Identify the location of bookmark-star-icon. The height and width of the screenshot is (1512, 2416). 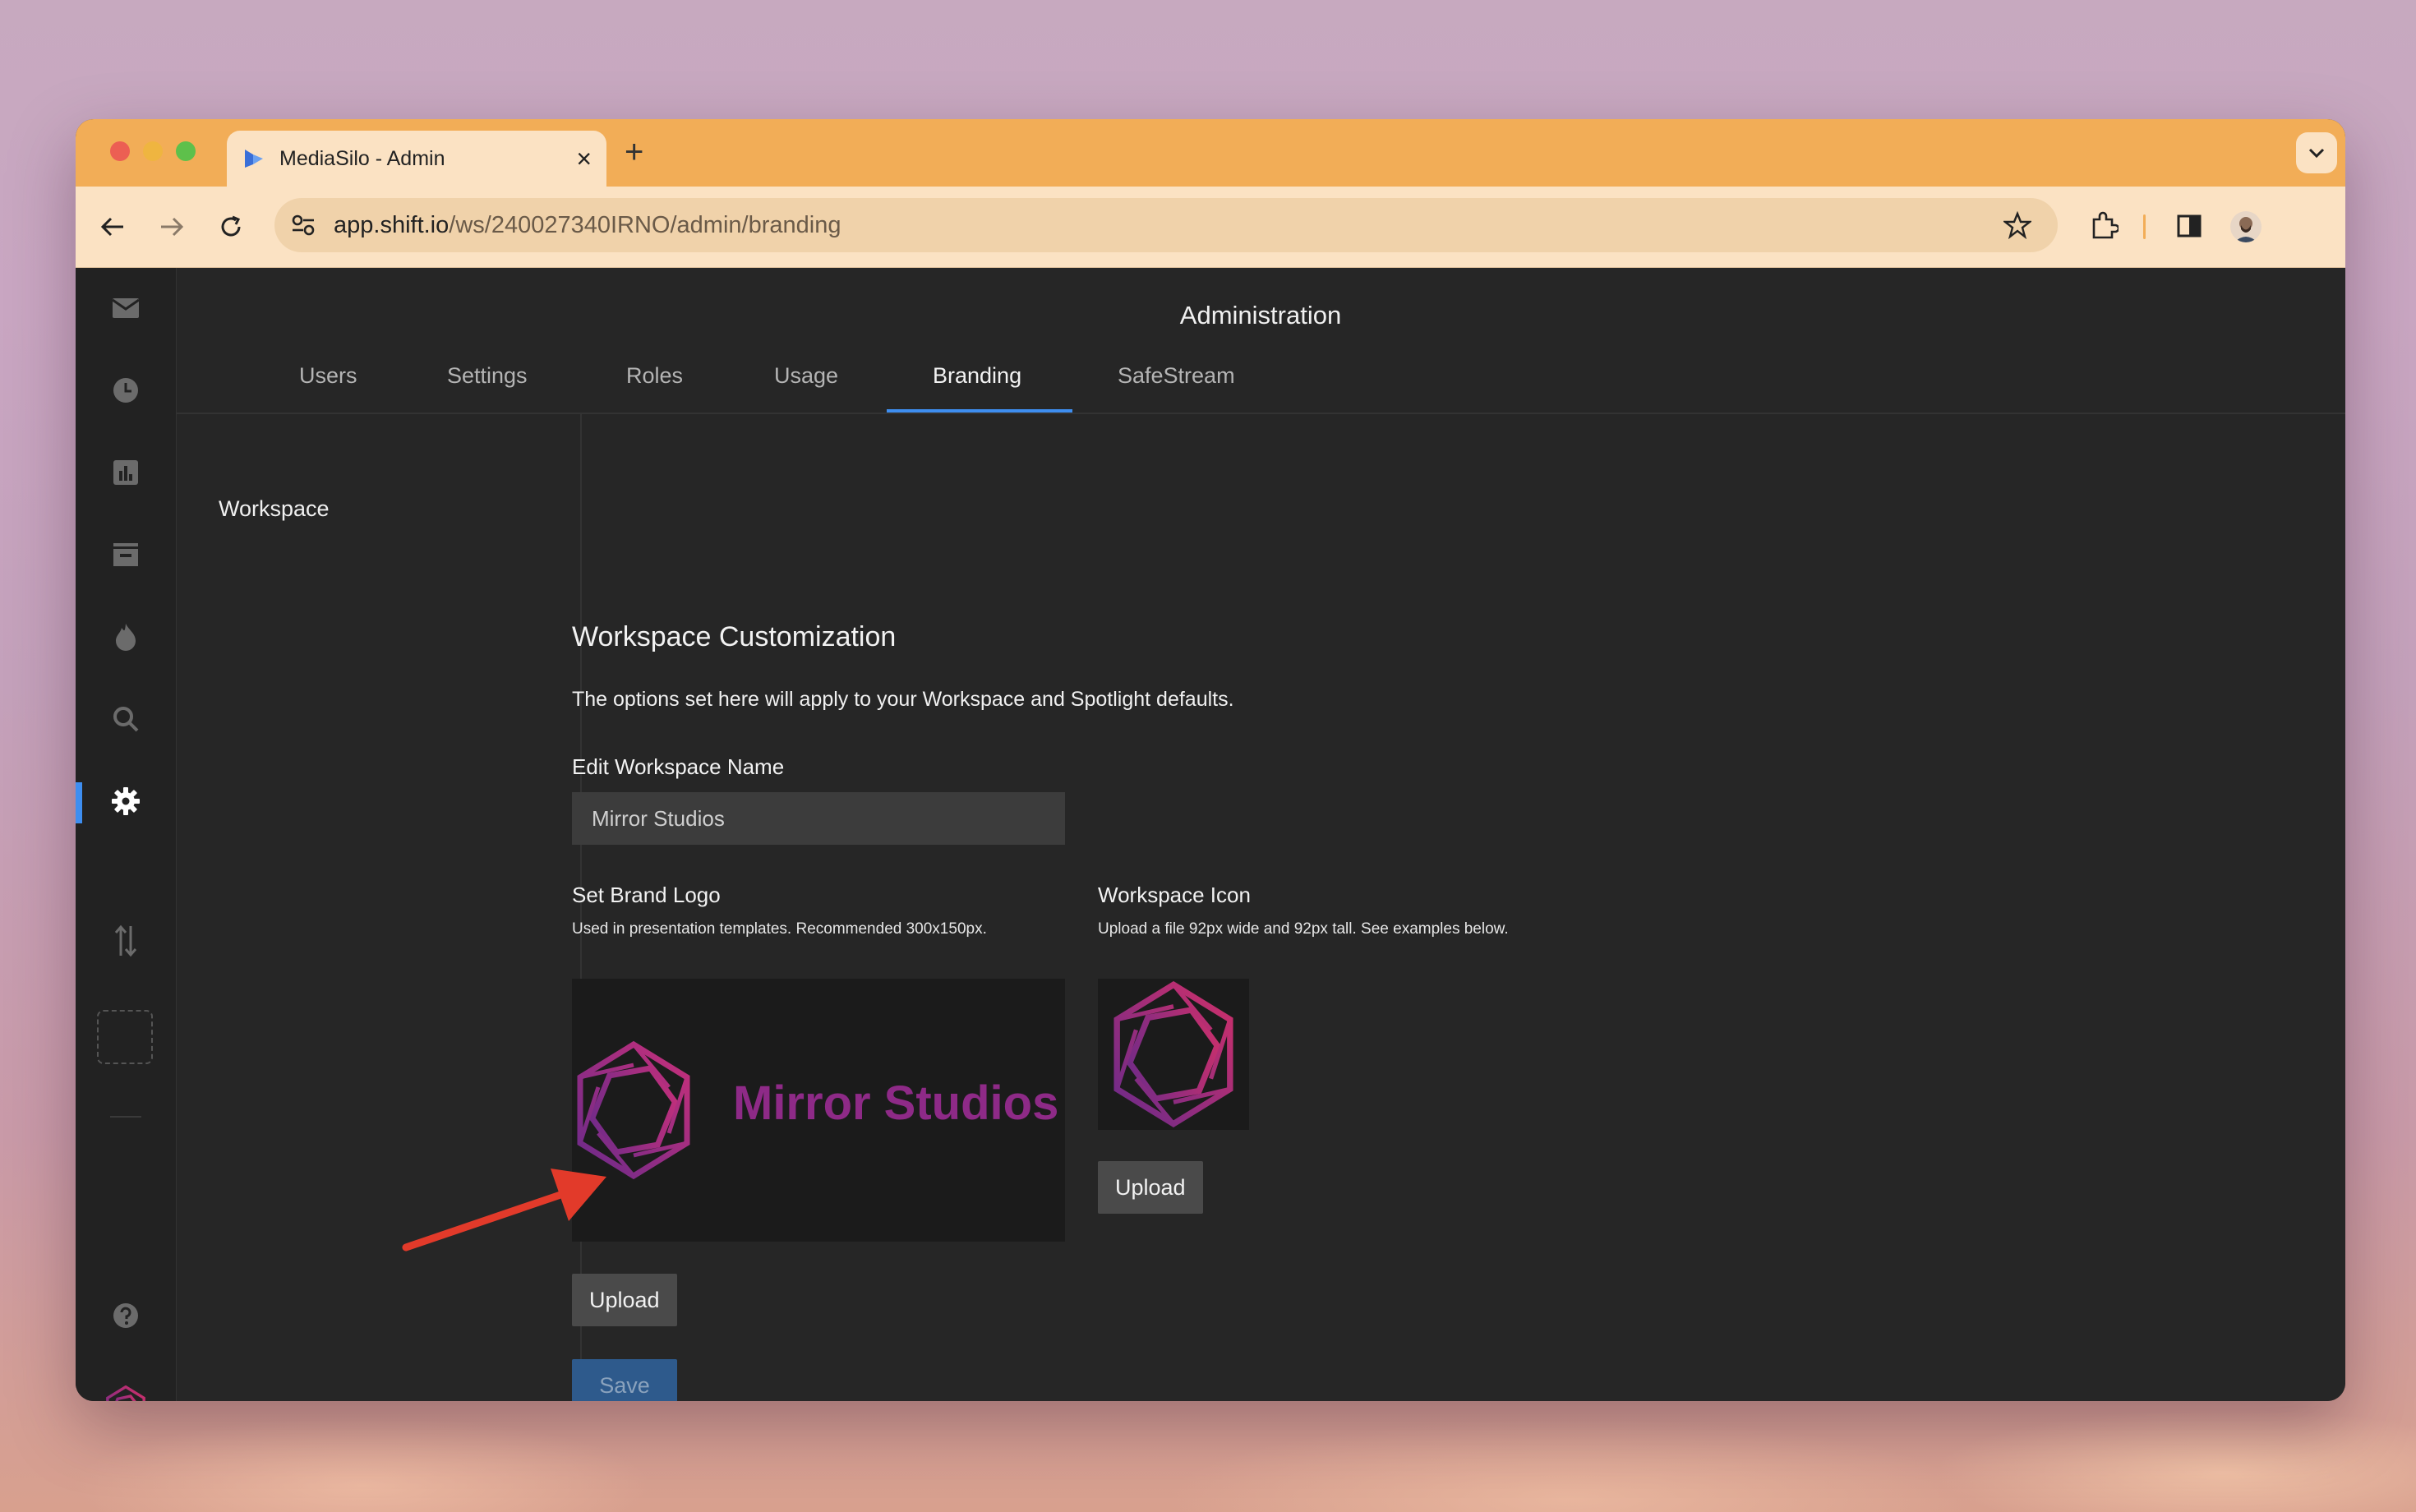
(2017, 225).